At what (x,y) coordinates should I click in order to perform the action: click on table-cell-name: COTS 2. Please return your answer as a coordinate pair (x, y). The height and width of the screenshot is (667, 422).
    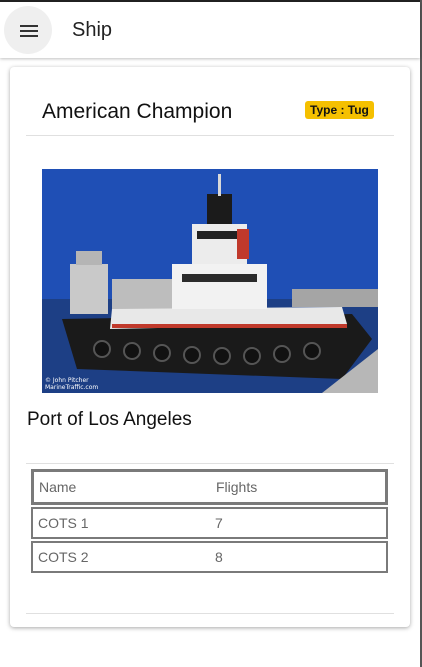
    Looking at the image, I should click on (63, 557).